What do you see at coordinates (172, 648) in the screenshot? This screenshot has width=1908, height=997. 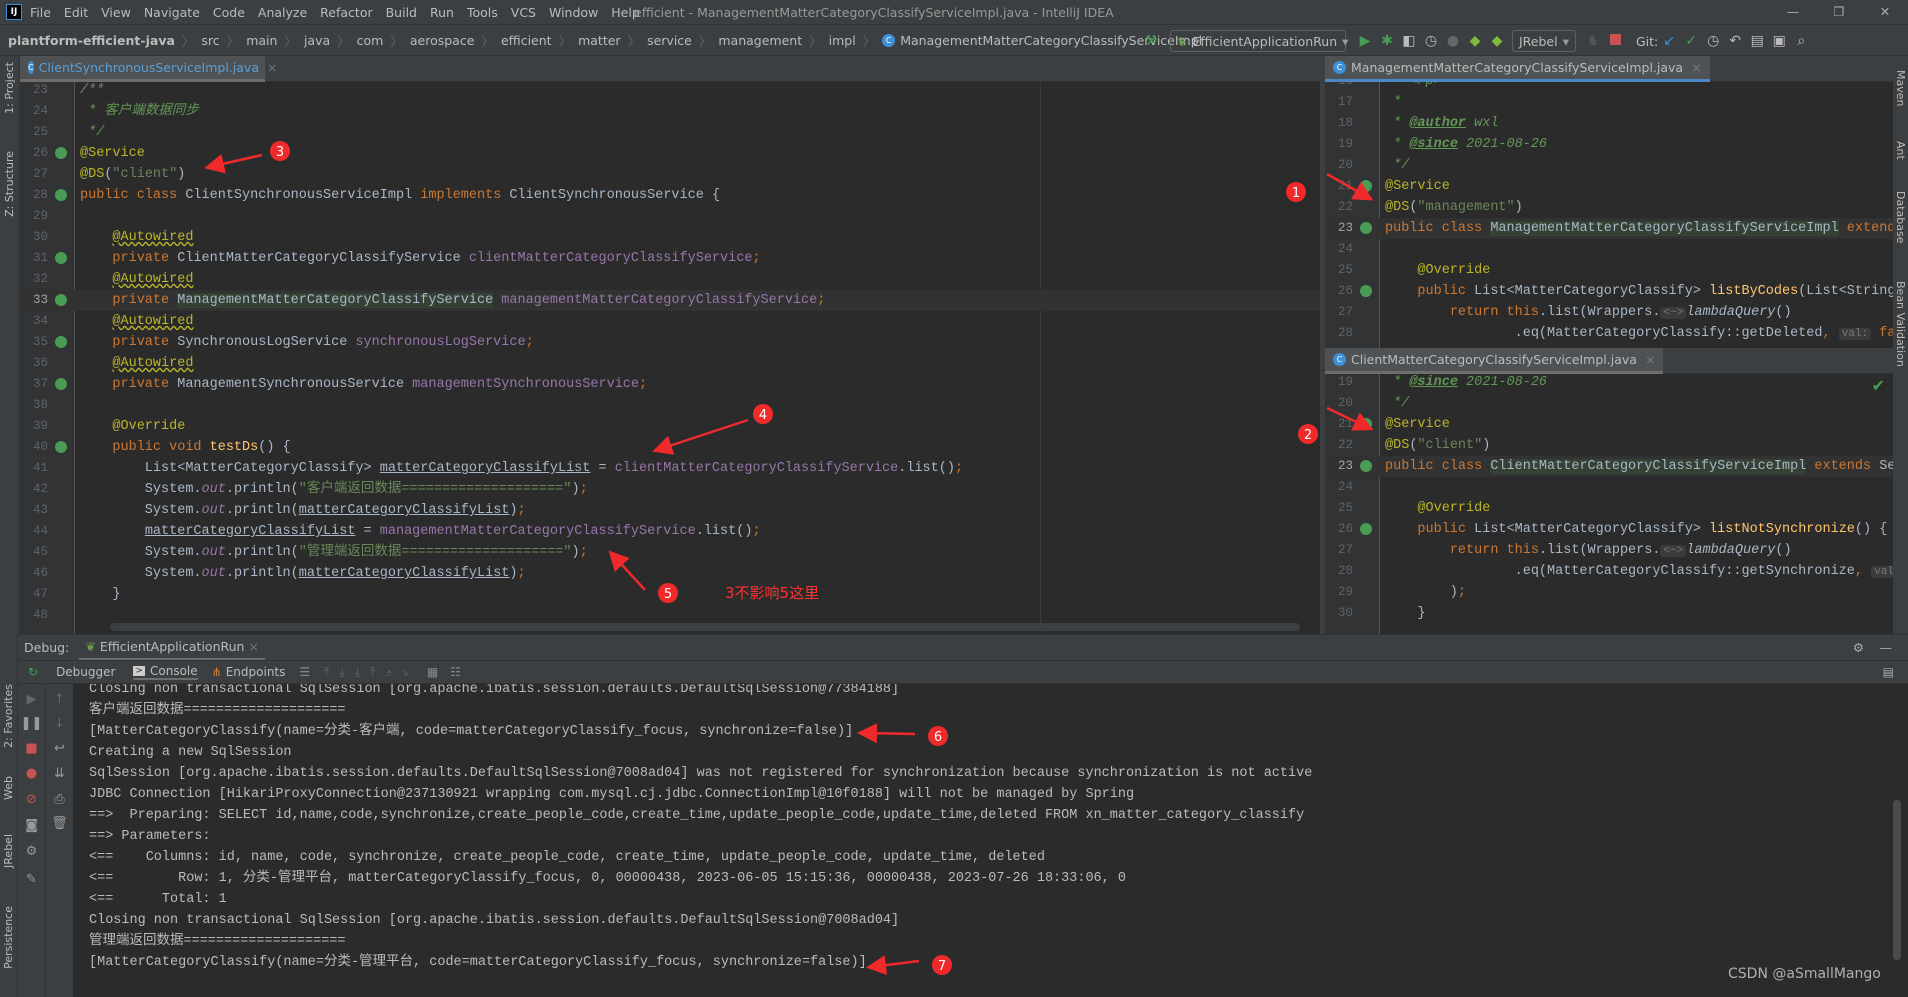 I see `debug-session-tab: ❦ EfficientApplicationRun ×` at bounding box center [172, 648].